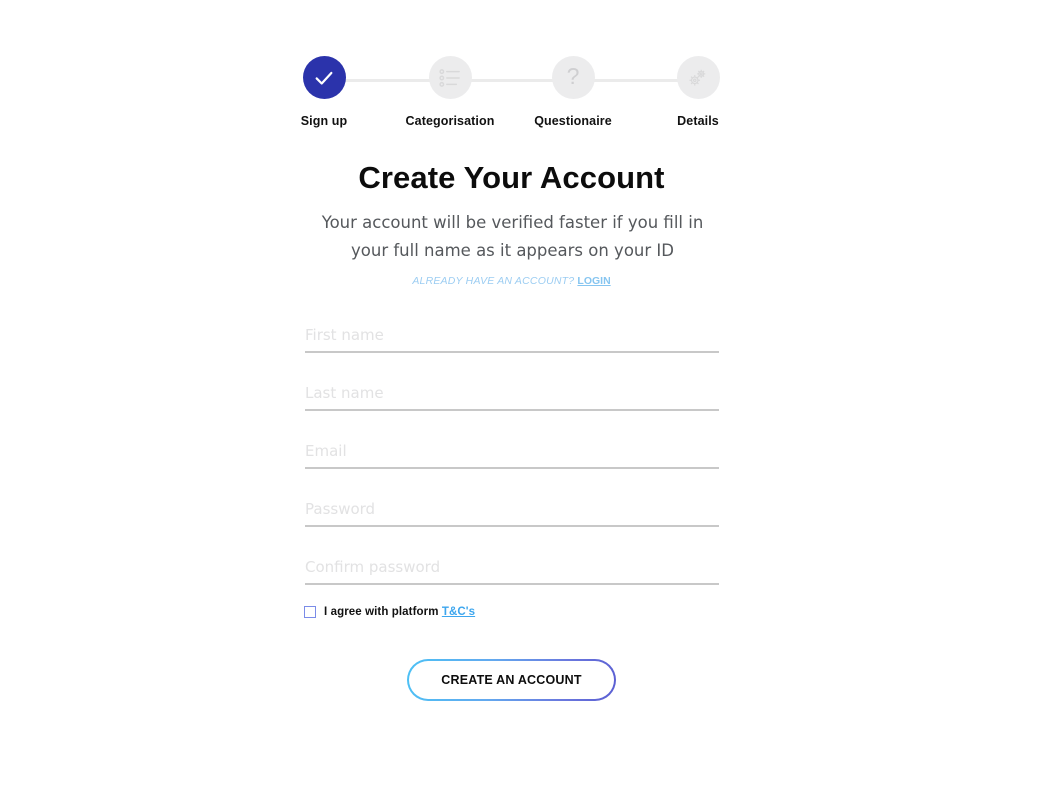 This screenshot has height=800, width=1051. What do you see at coordinates (512, 397) in the screenshot?
I see `last-name-input` at bounding box center [512, 397].